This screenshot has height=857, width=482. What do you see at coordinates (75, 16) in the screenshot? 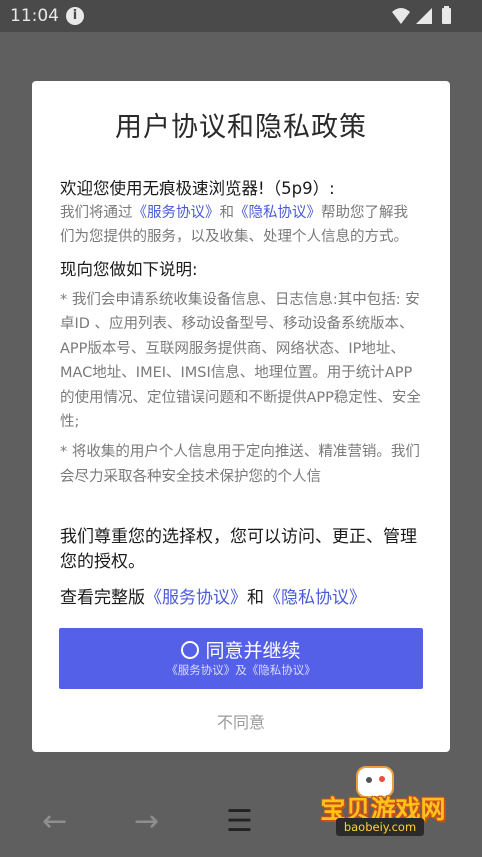
I see `info-icon: i` at bounding box center [75, 16].